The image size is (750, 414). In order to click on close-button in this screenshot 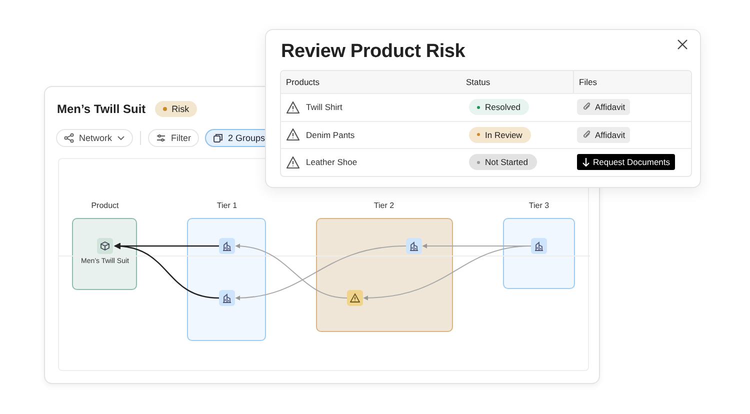, I will do `click(682, 44)`.